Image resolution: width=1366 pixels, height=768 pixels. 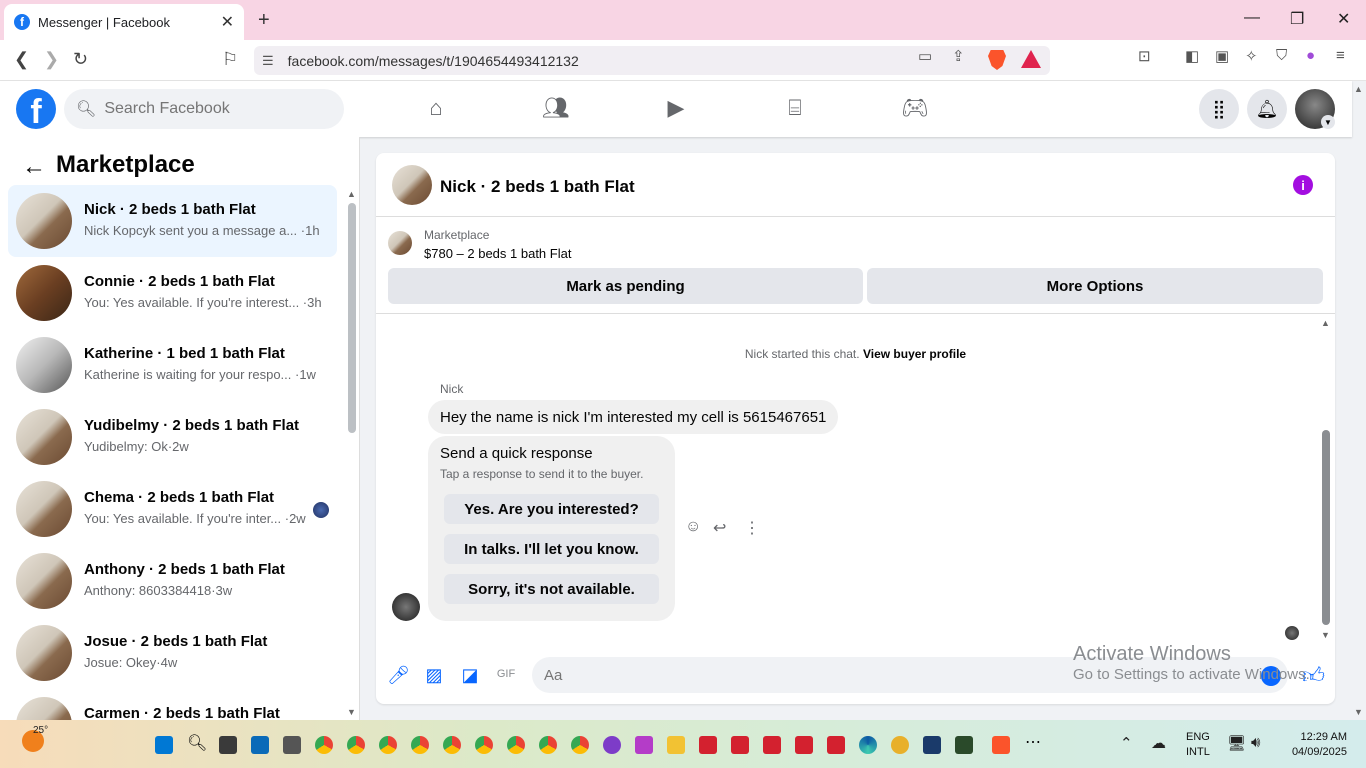 I want to click on apps-menu-button: ⣿, so click(x=1219, y=109).